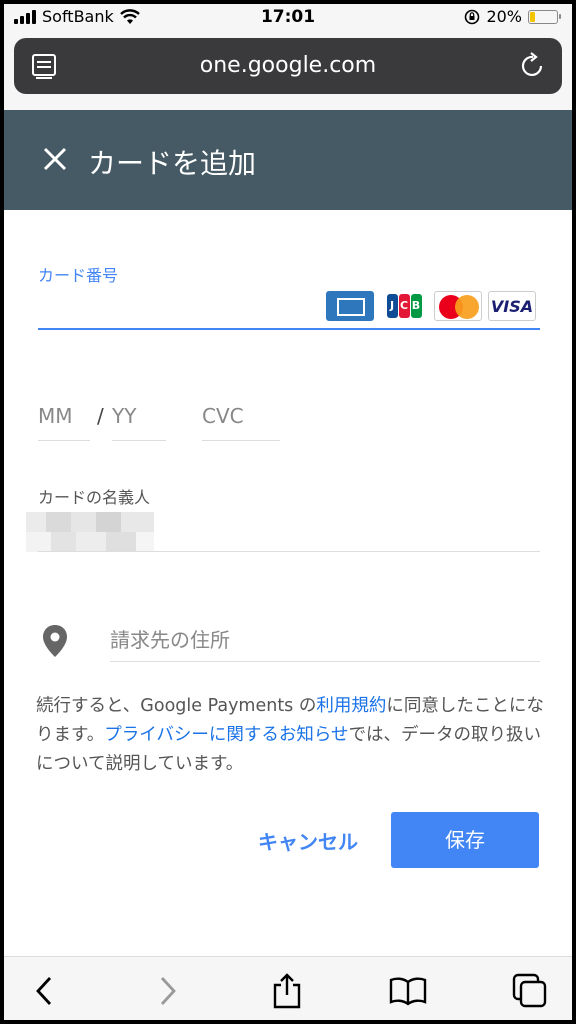 The width and height of the screenshot is (576, 1024). Describe the element at coordinates (288, 17) in the screenshot. I see `status-bar: SoftBank 17:01 20%` at that location.